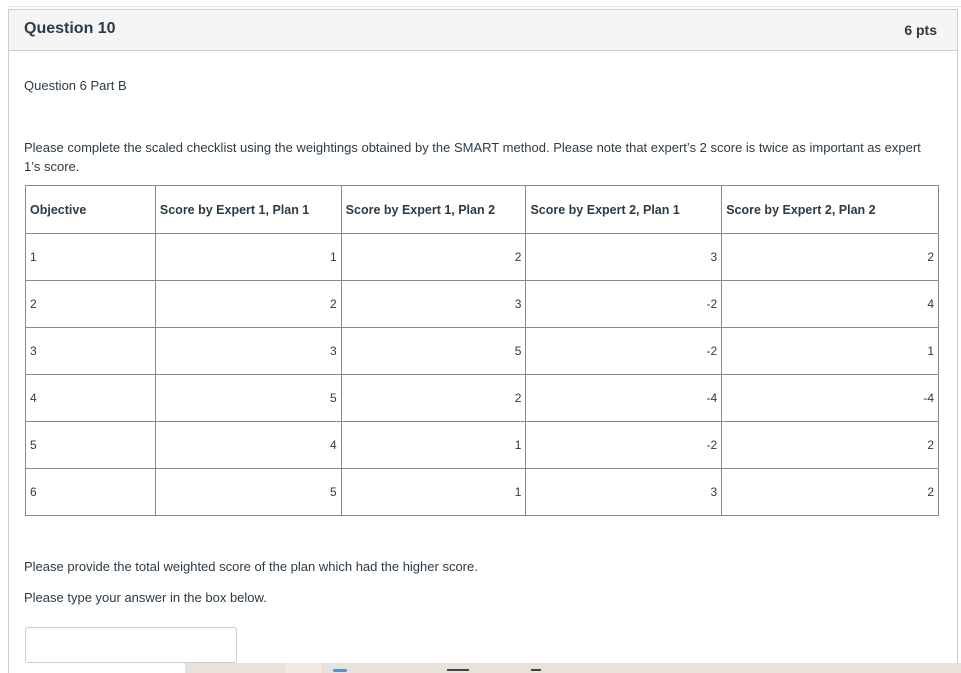  What do you see at coordinates (920, 30) in the screenshot?
I see `question-points: 6 pts` at bounding box center [920, 30].